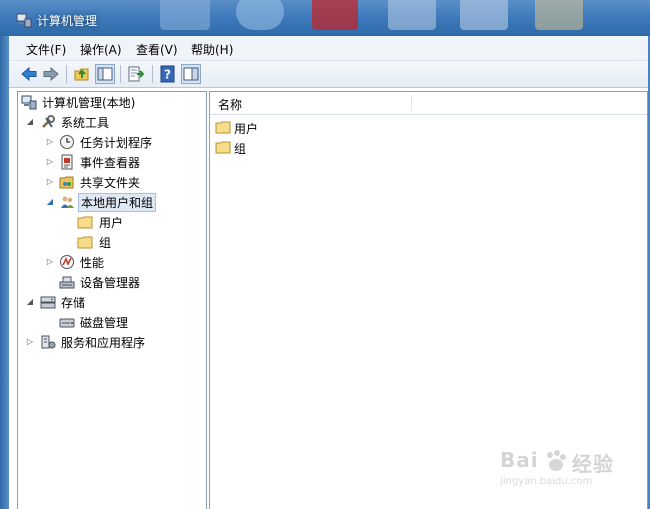 This screenshot has width=650, height=509. Describe the element at coordinates (546, 481) in the screenshot. I see `watermark-url: jingyan.baidu.com` at that location.